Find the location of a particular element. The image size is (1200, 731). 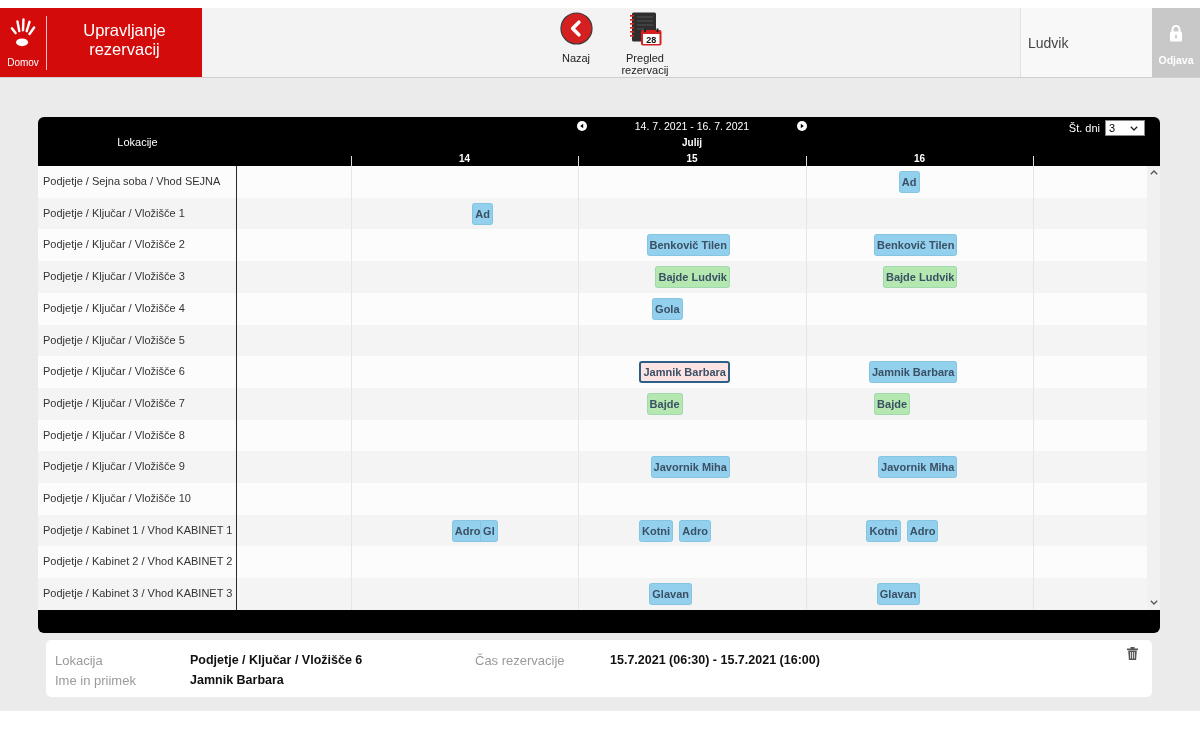

location-cell: Podjetje / Ključar / Vložišče 4 is located at coordinates (137, 308).